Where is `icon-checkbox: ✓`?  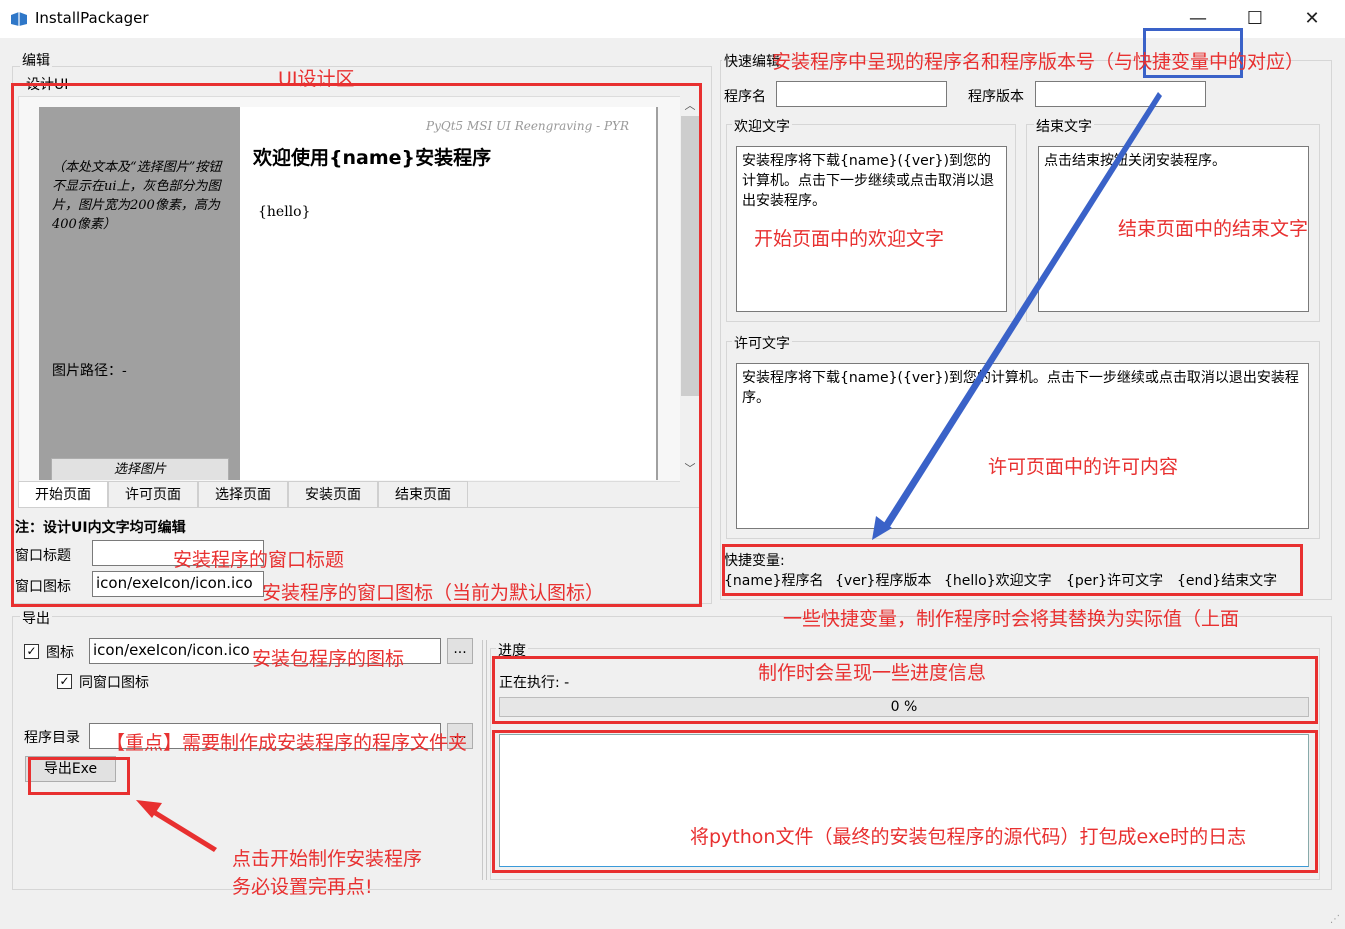 icon-checkbox: ✓ is located at coordinates (31, 651).